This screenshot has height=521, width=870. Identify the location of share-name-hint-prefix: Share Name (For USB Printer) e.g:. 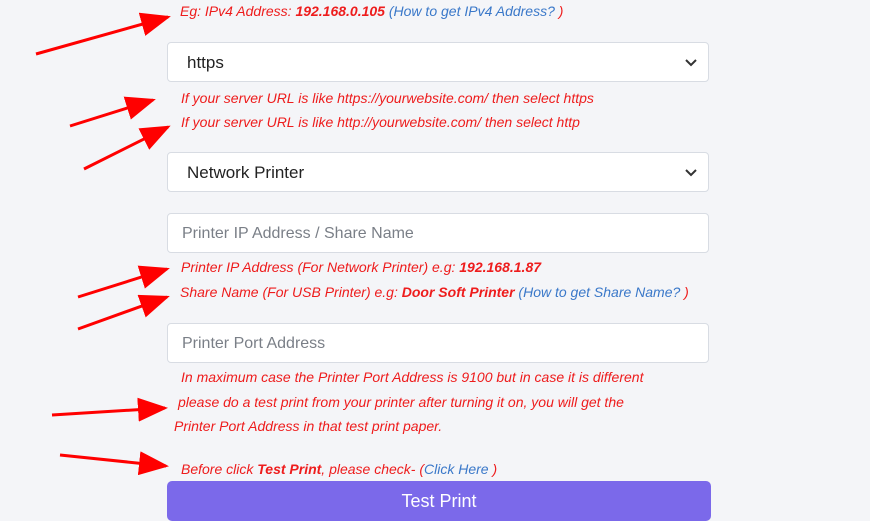
(291, 292).